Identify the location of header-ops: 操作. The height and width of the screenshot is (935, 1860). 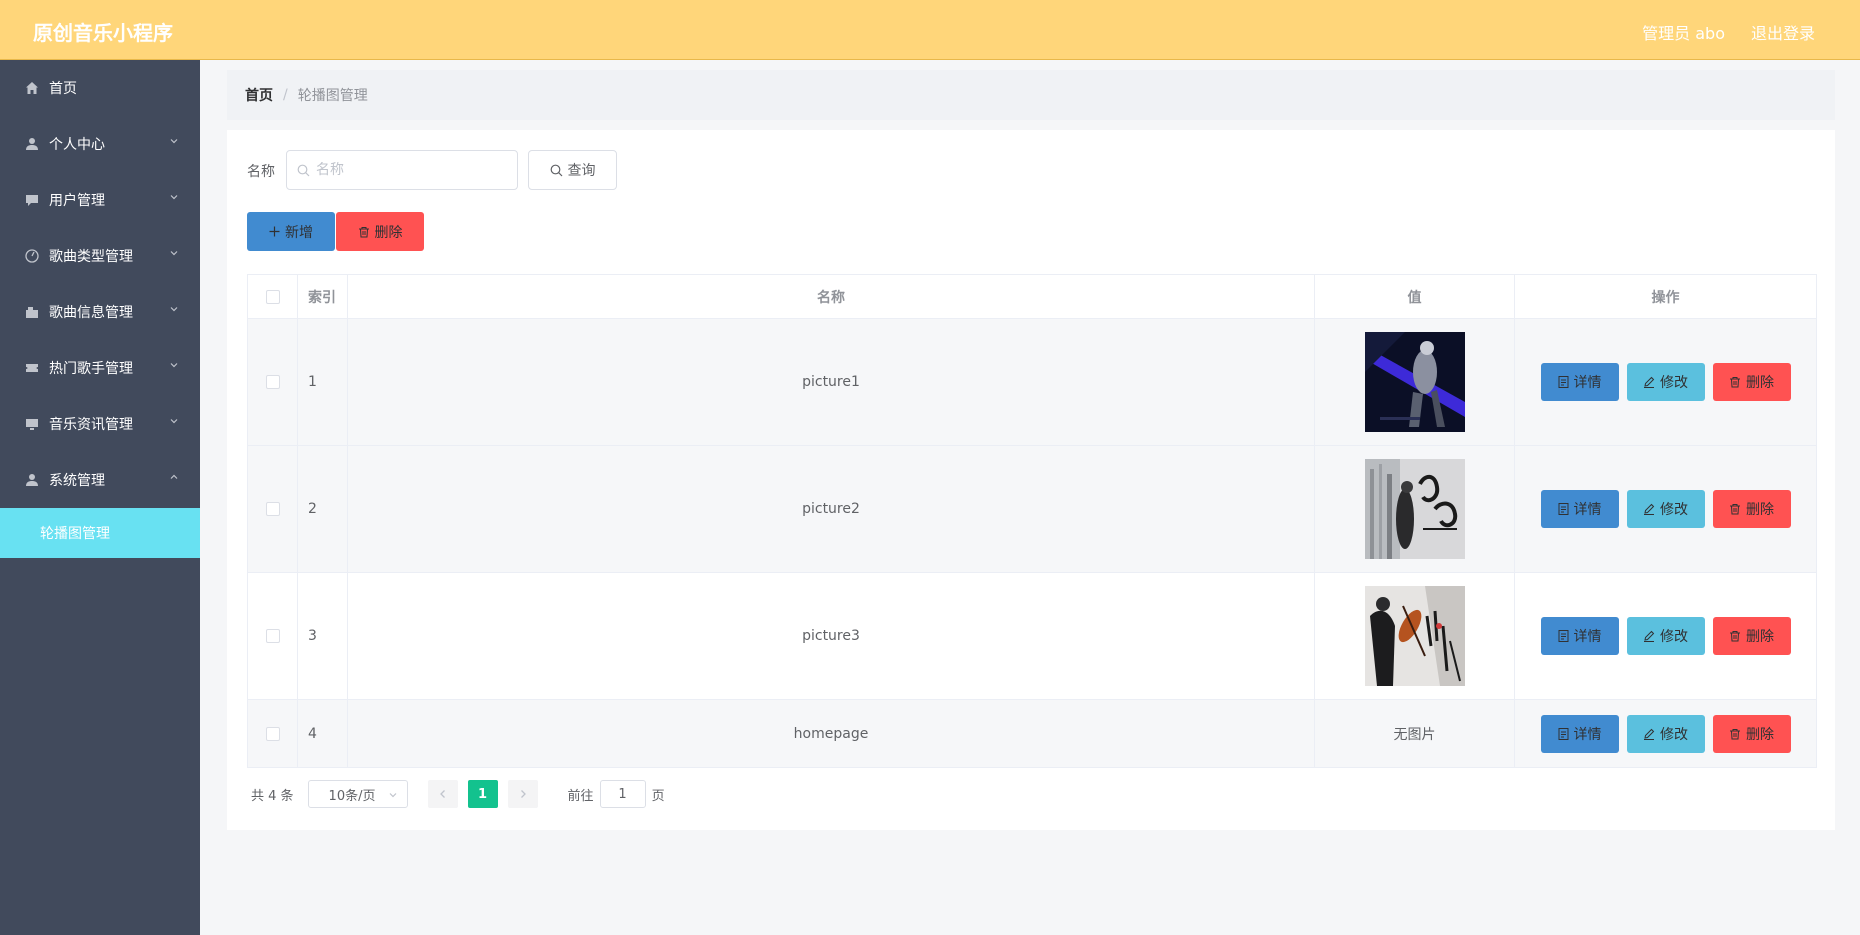
(1665, 297).